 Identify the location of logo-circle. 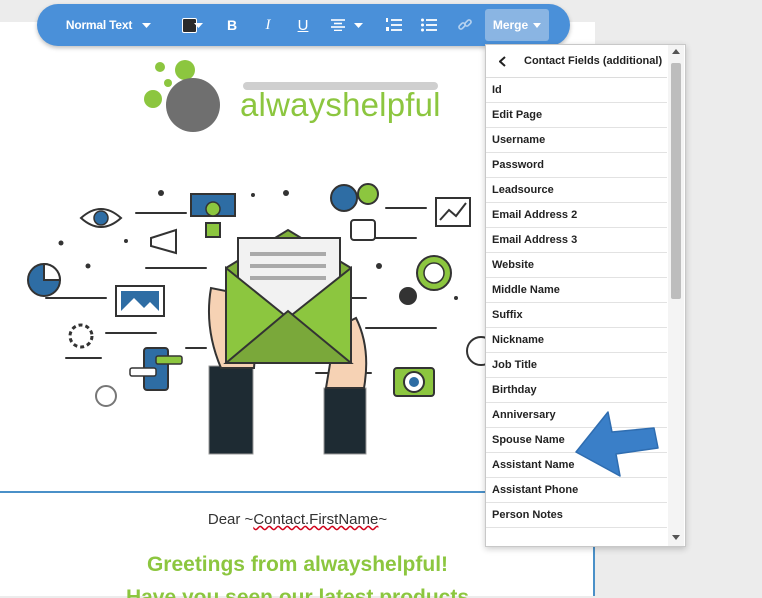
(193, 105).